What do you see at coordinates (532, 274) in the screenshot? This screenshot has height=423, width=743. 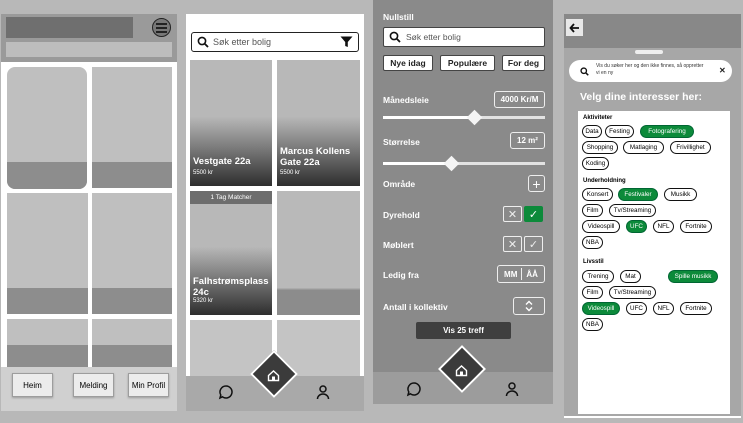 I see `year-field: ÅÅ` at bounding box center [532, 274].